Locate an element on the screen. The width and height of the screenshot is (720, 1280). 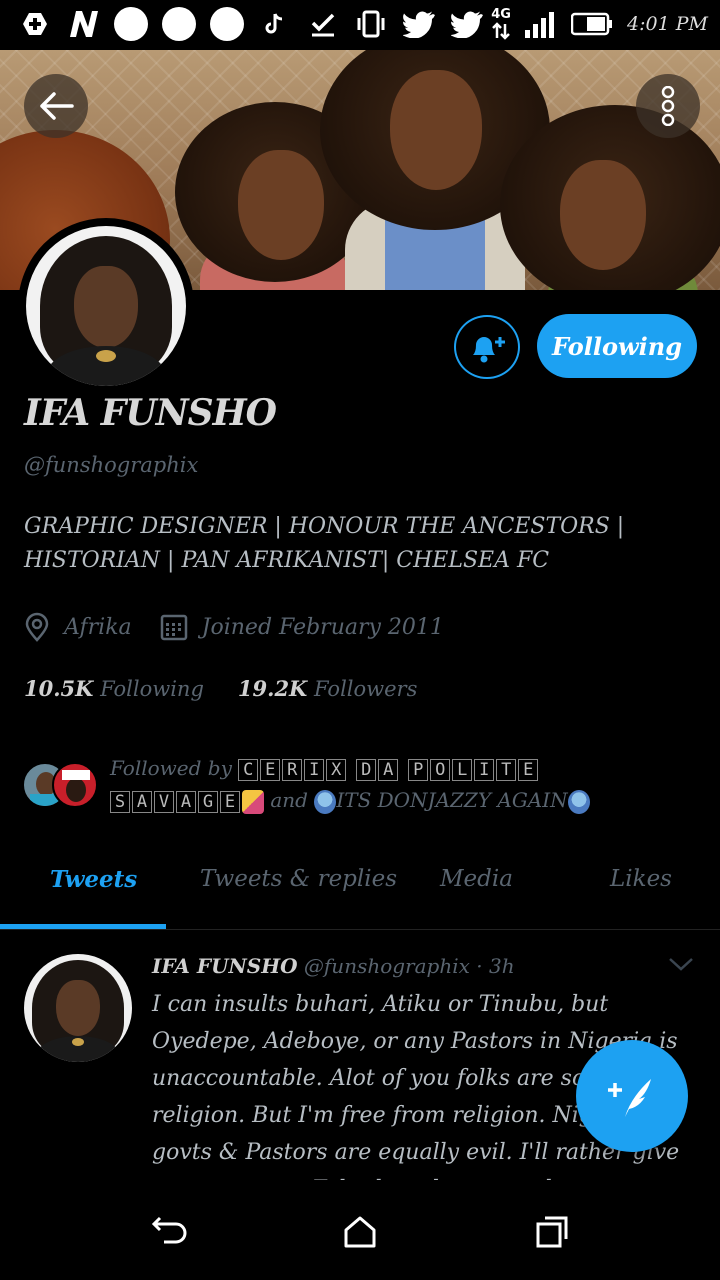
followers-label: Followers is located at coordinates (366, 689).